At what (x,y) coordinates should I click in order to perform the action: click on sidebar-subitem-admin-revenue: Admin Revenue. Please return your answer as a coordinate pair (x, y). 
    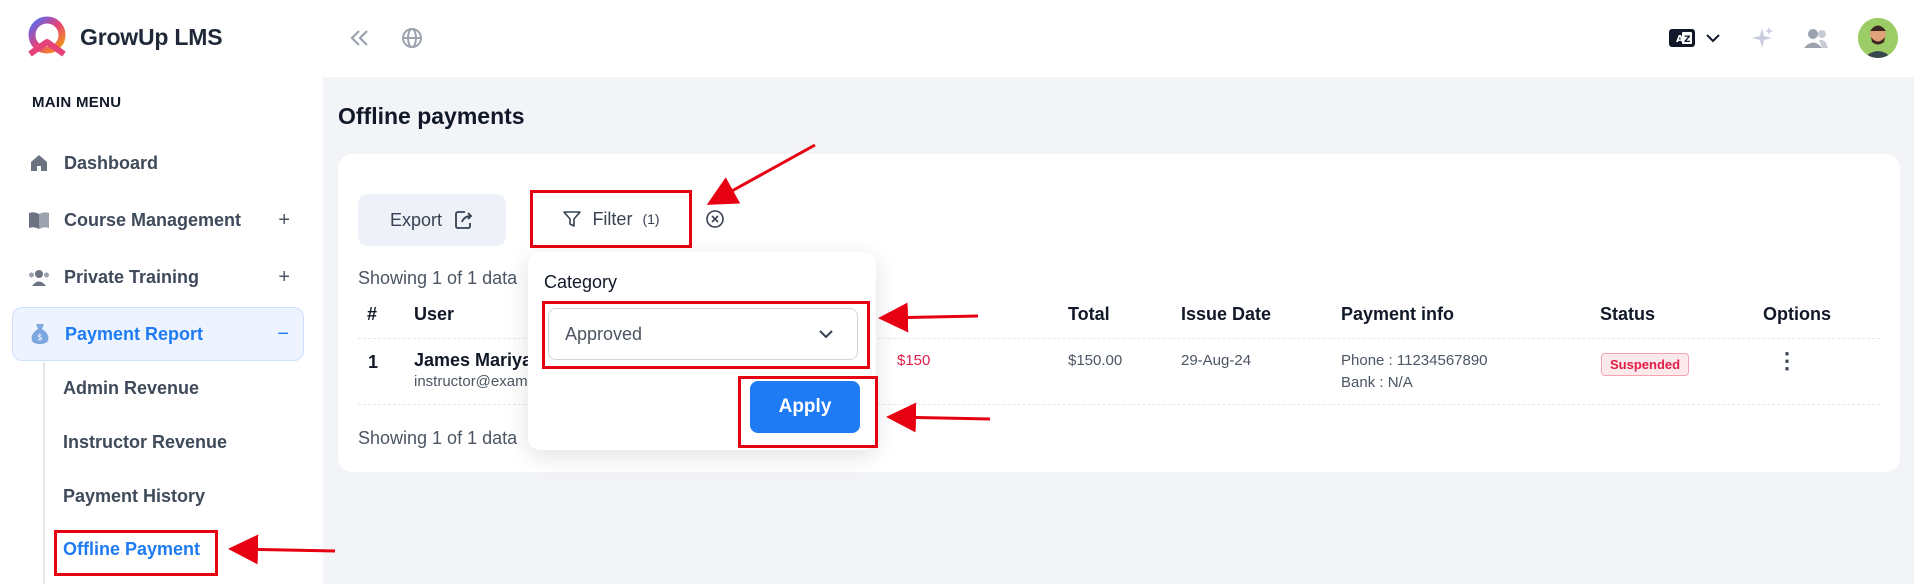
    Looking at the image, I should click on (131, 388).